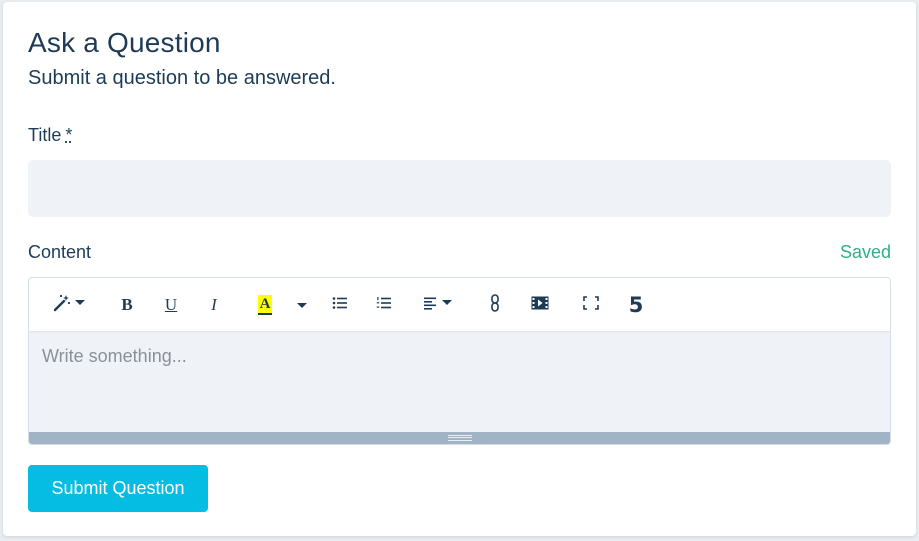 The width and height of the screenshot is (919, 541). Describe the element at coordinates (60, 252) in the screenshot. I see `content-label: Content` at that location.